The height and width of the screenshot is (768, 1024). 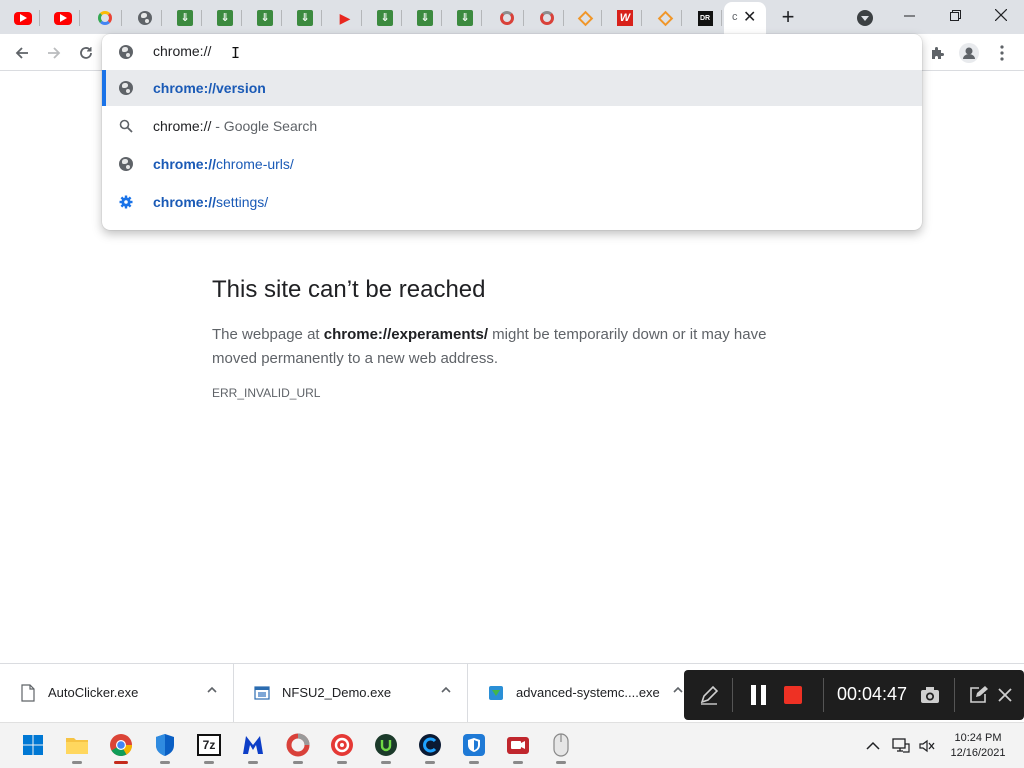 What do you see at coordinates (793, 695) in the screenshot?
I see `stop-icon` at bounding box center [793, 695].